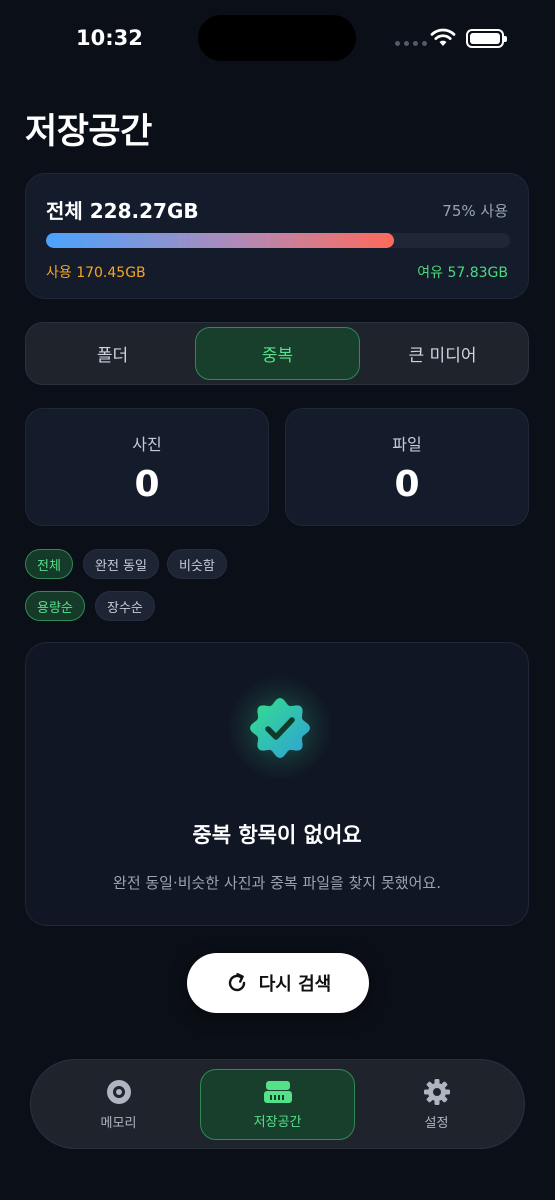  I want to click on dynamic-island, so click(277, 38).